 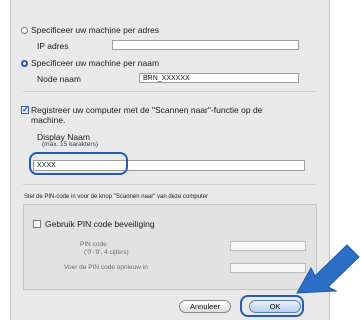 What do you see at coordinates (106, 267) in the screenshot?
I see `pin-repeat-label: Voer de PIN code opnieuw in` at bounding box center [106, 267].